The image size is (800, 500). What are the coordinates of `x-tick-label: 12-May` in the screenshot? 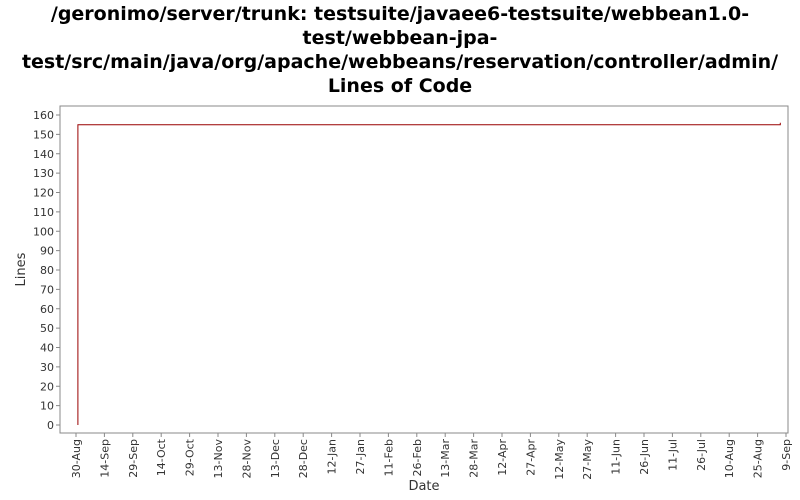 It's located at (559, 459).